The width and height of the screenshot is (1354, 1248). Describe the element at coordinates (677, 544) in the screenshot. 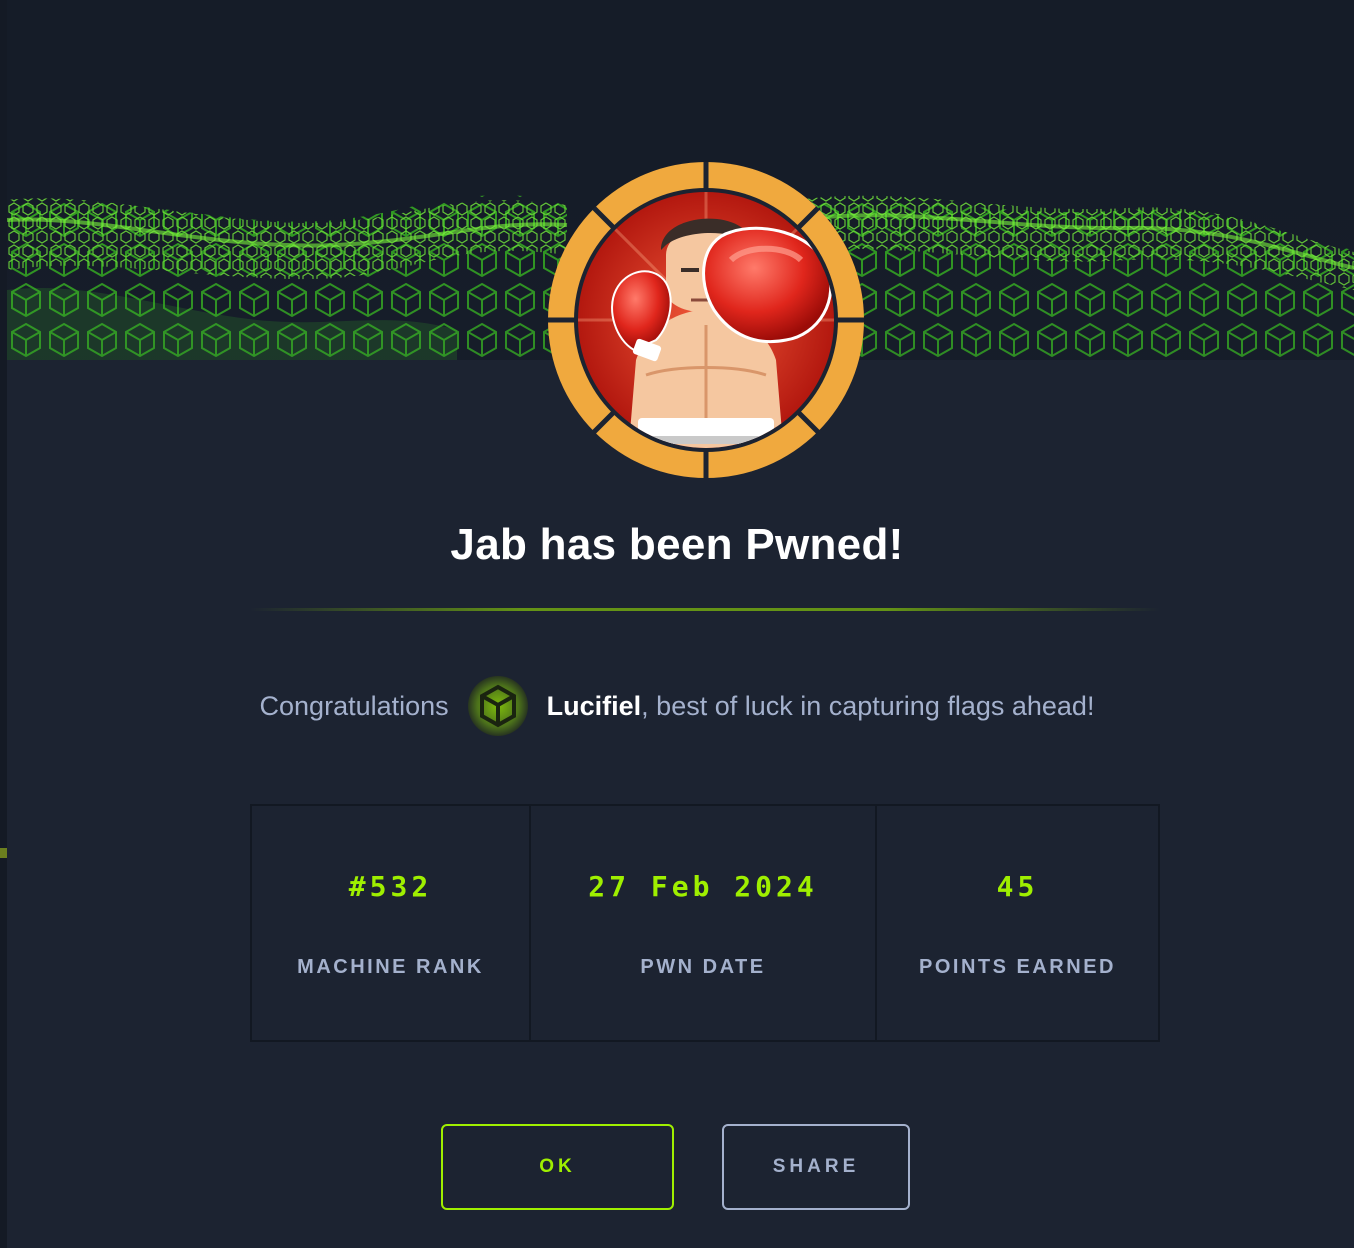

I see `page-title: Jab has been Pwned!` at that location.